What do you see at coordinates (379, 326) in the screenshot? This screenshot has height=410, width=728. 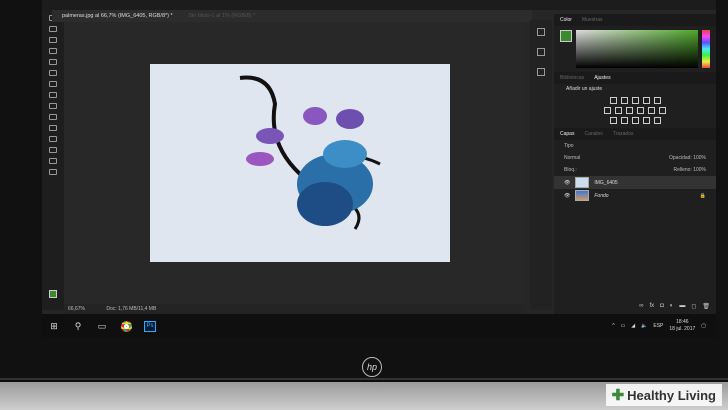 I see `windows-taskbar: ⊞ ⚲ ▭ Ps ^ ▭ ◢ 🔈 ESP 18:46 18 jul. 2017 ▢` at bounding box center [379, 326].